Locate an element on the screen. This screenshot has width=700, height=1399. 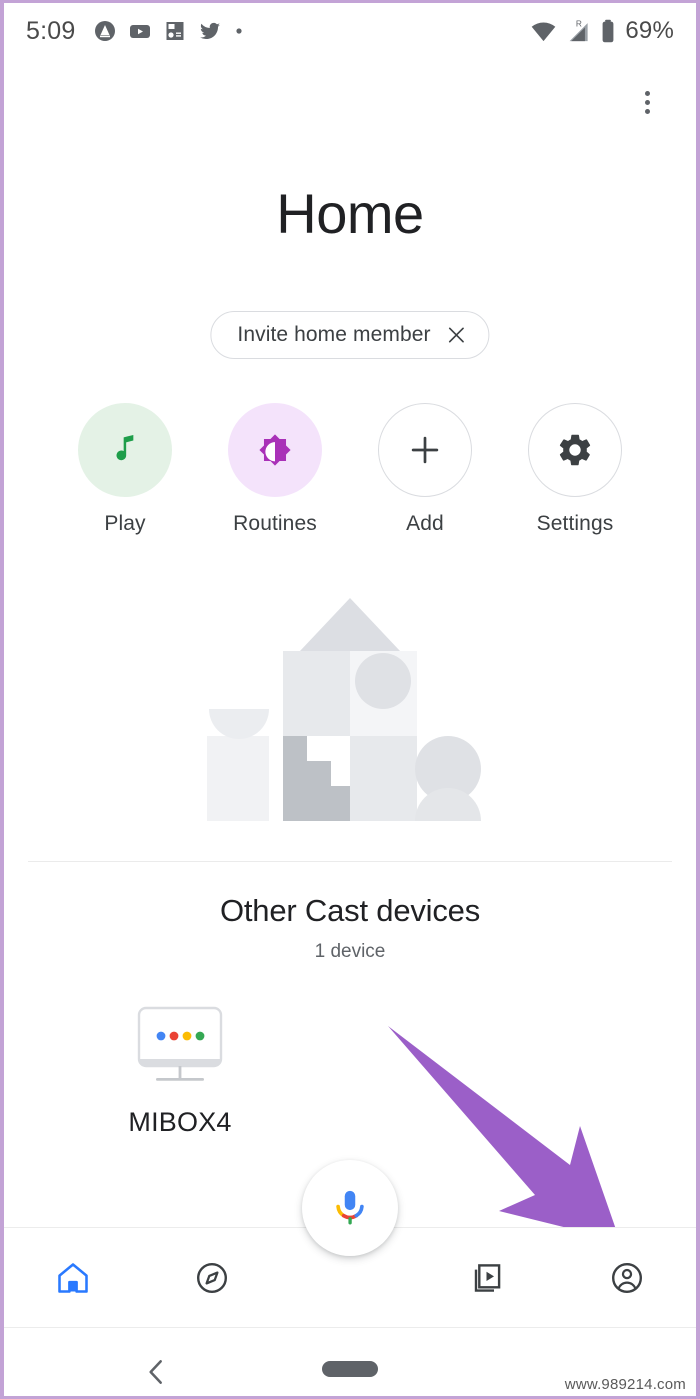
invite-home-member-chip: Invite home member is located at coordinates (350, 335).